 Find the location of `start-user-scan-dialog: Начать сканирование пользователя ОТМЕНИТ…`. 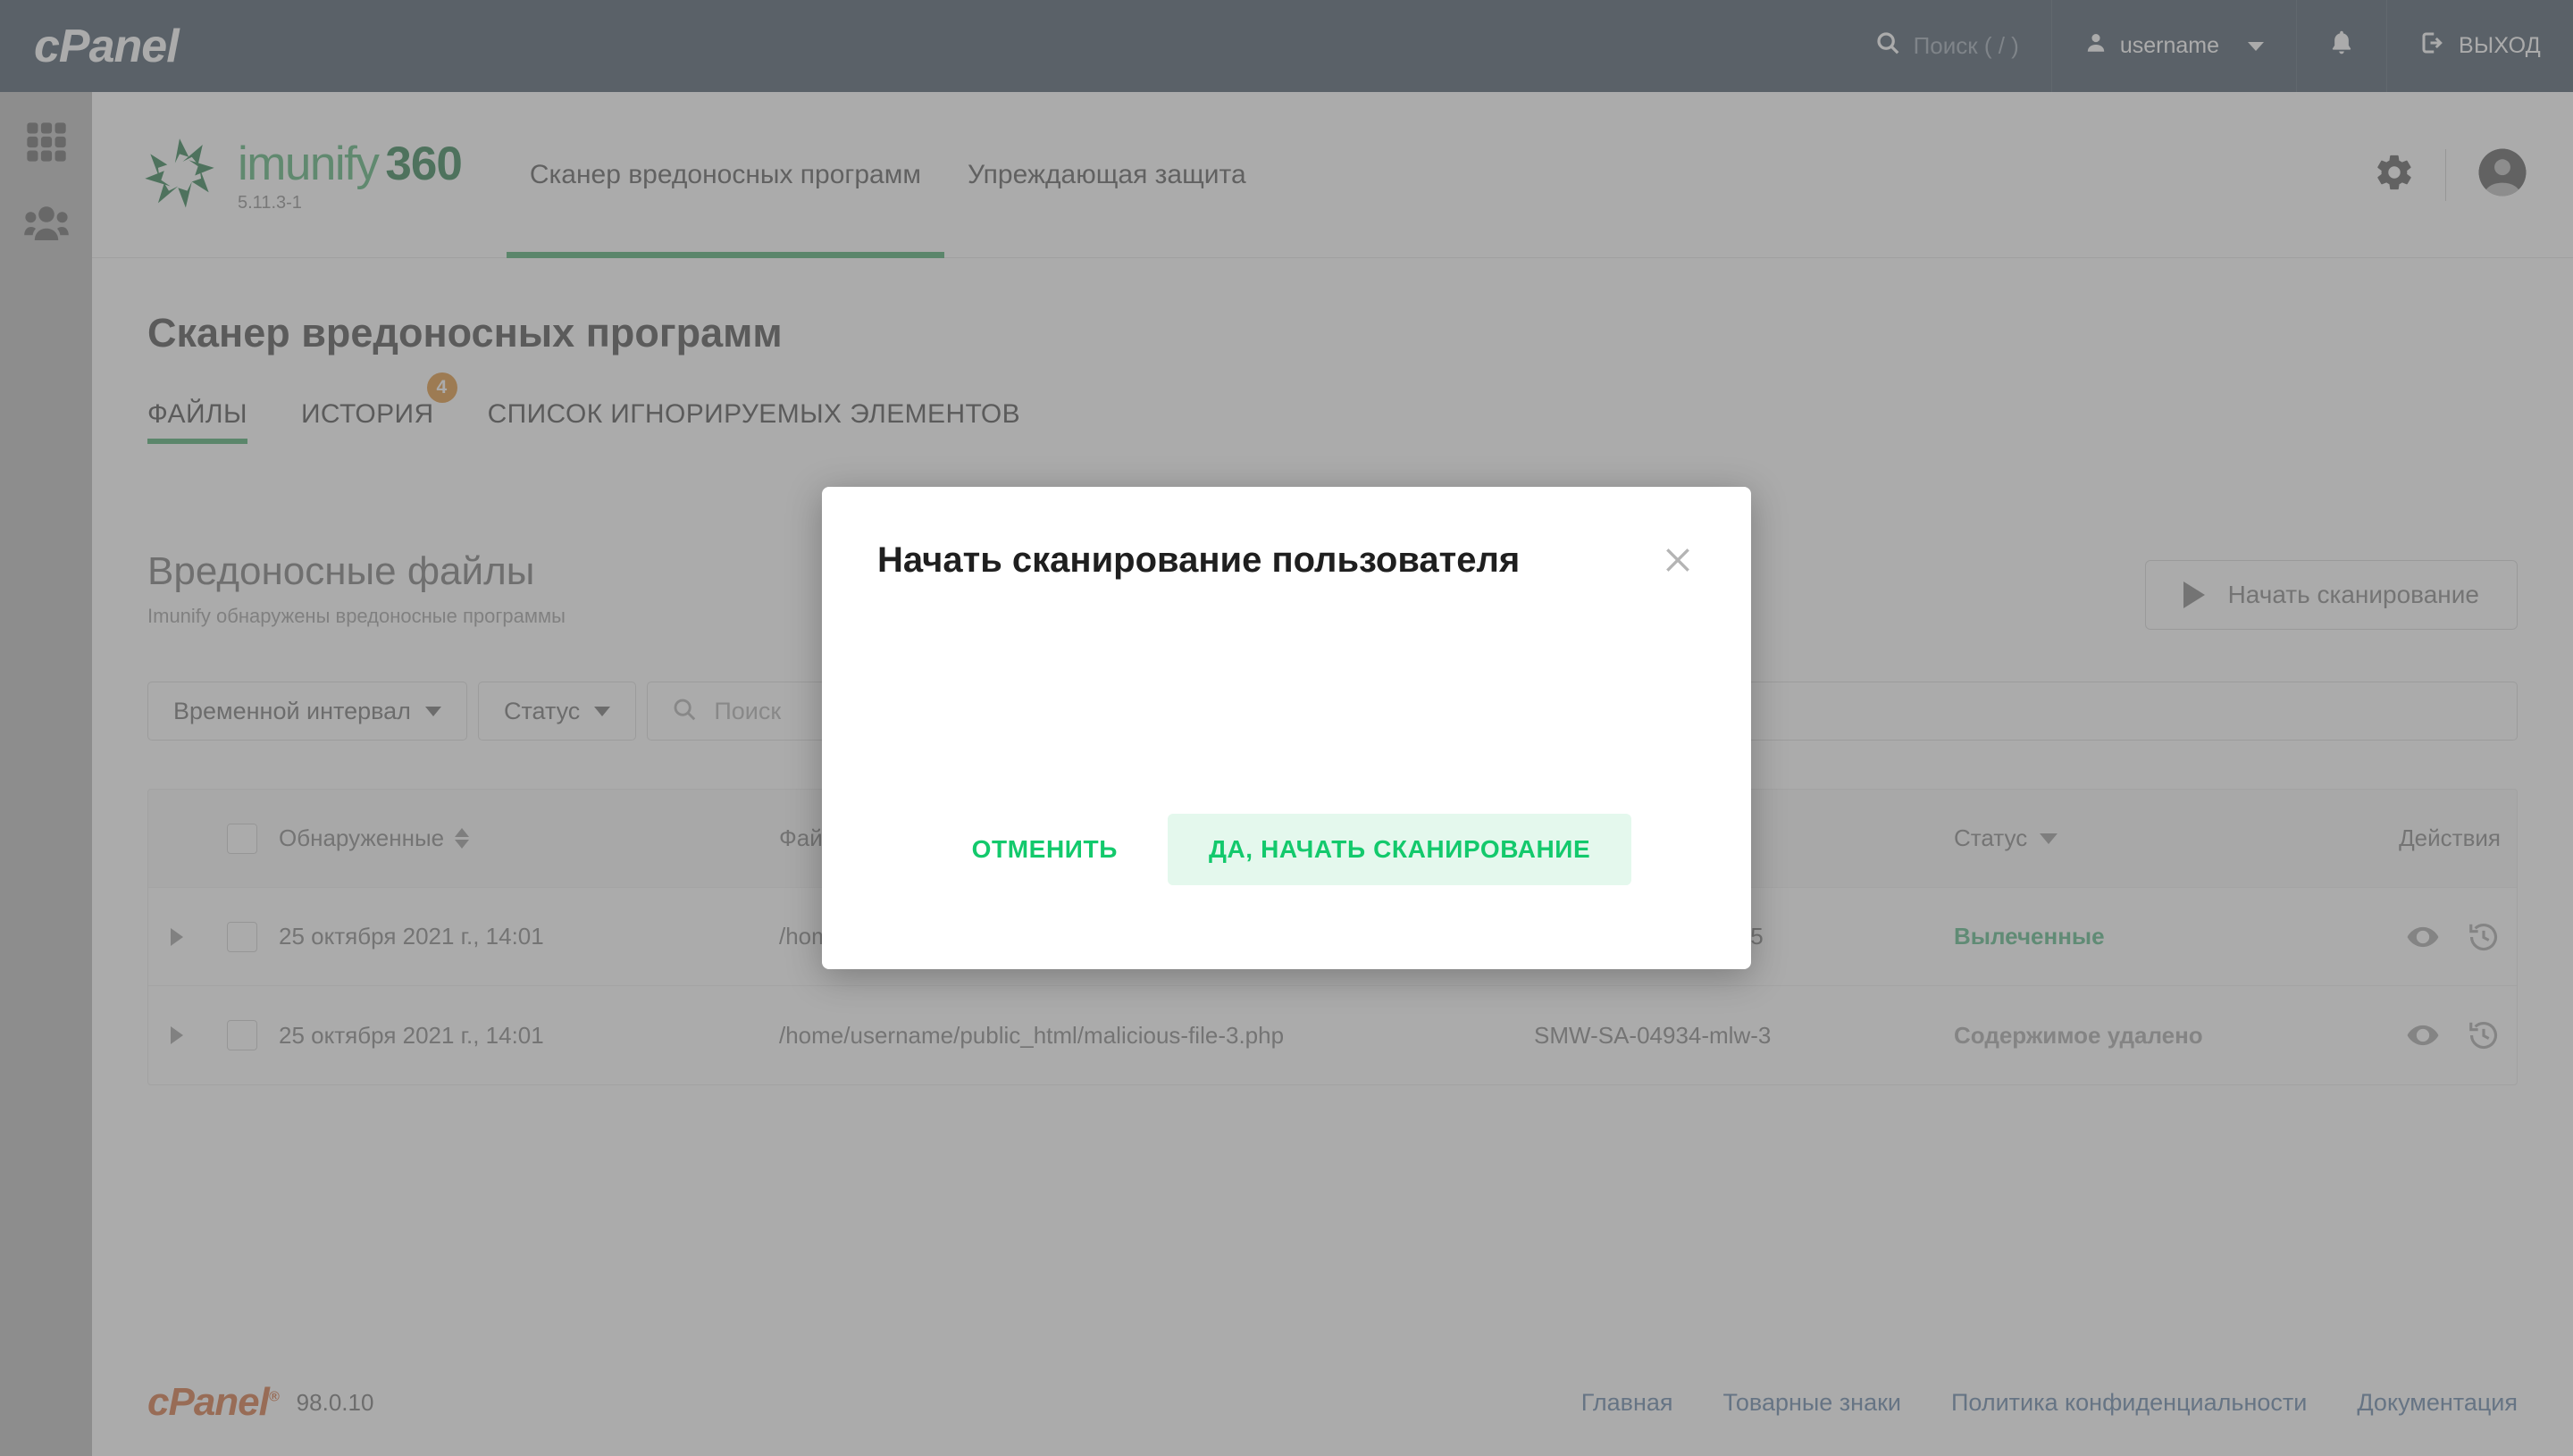

start-user-scan-dialog: Начать сканирование пользователя ОТМЕНИТ… is located at coordinates (1286, 728).